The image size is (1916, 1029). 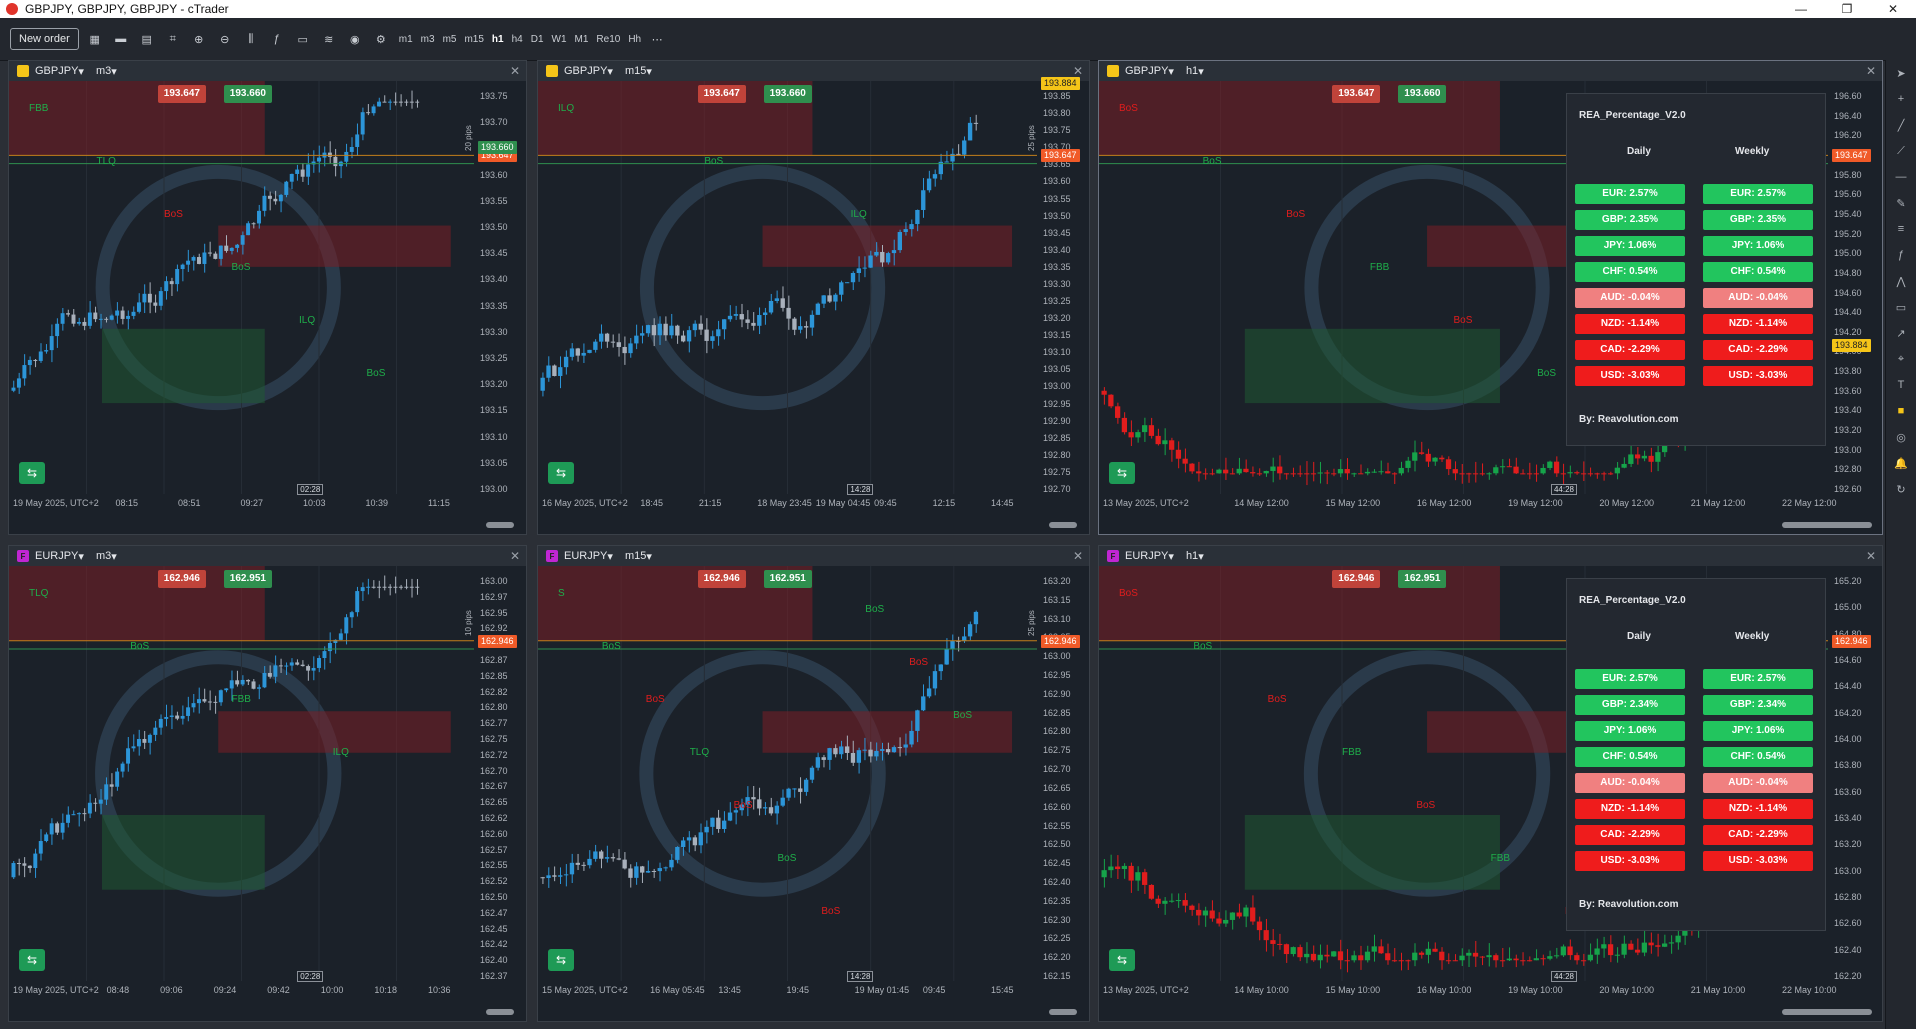 I want to click on candles-icon: ⫼, so click(x=251, y=39).